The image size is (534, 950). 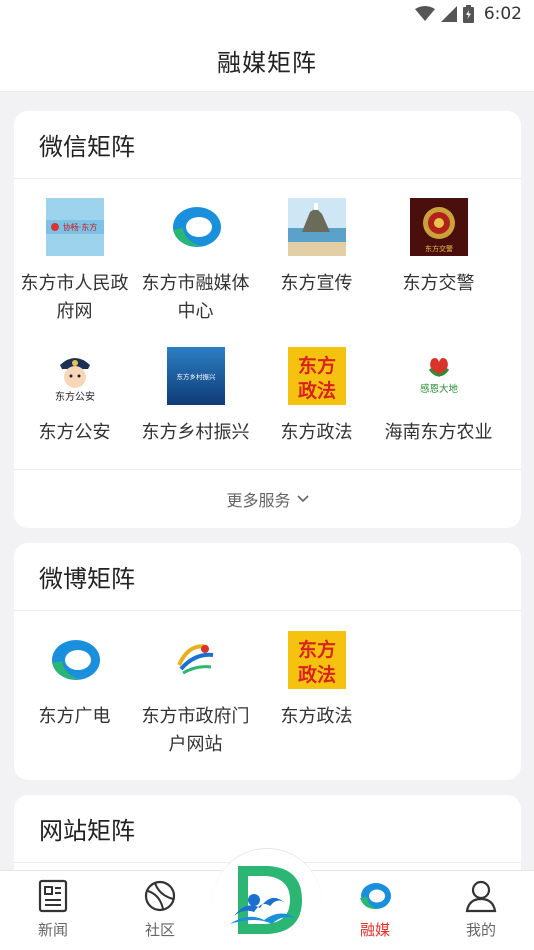 I want to click on tab-label: 新闻, so click(x=52, y=930).